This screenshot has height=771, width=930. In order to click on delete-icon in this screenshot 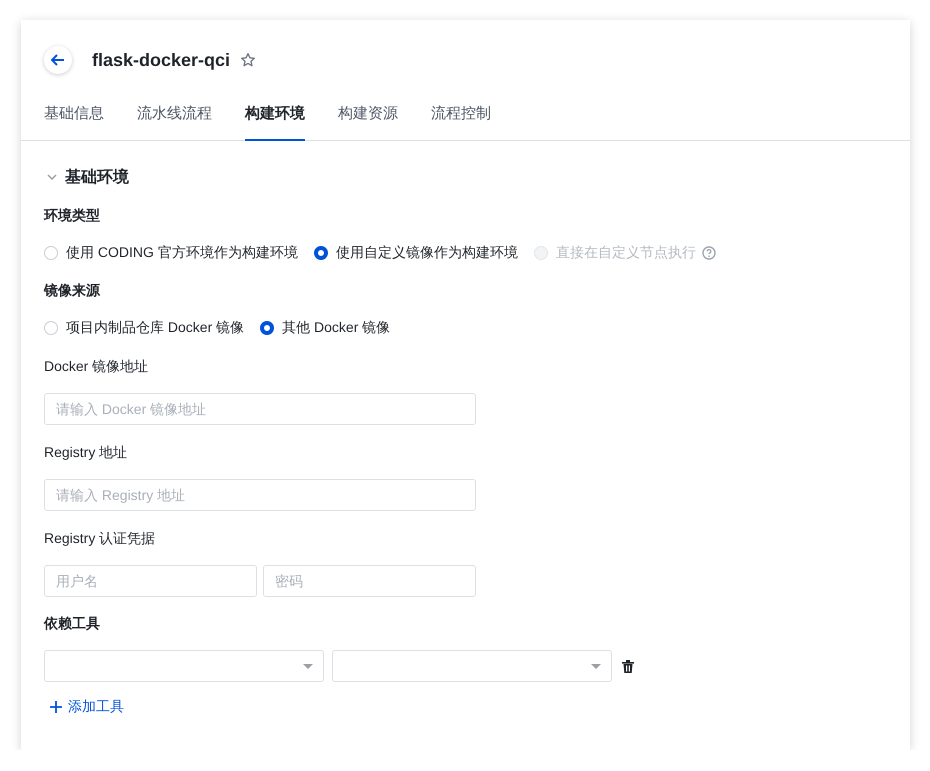, I will do `click(628, 666)`.